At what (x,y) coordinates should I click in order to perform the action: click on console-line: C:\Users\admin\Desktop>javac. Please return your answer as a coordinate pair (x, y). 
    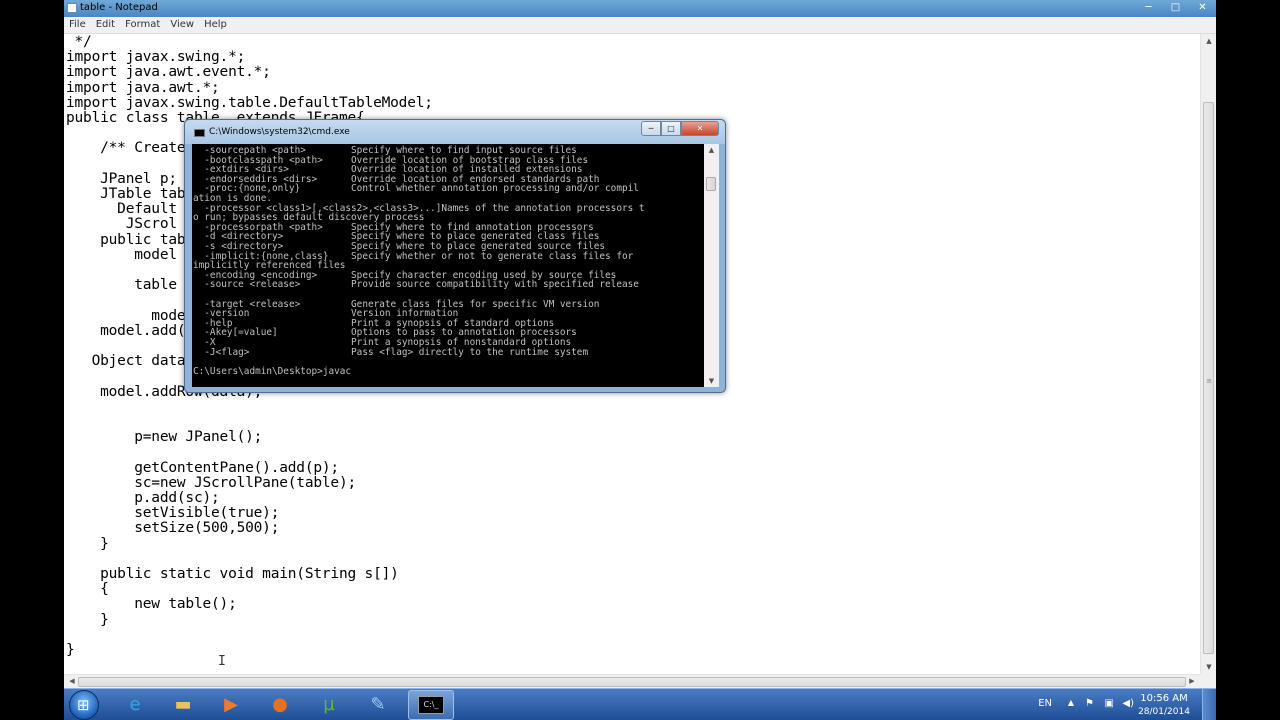
    Looking at the image, I should click on (272, 371).